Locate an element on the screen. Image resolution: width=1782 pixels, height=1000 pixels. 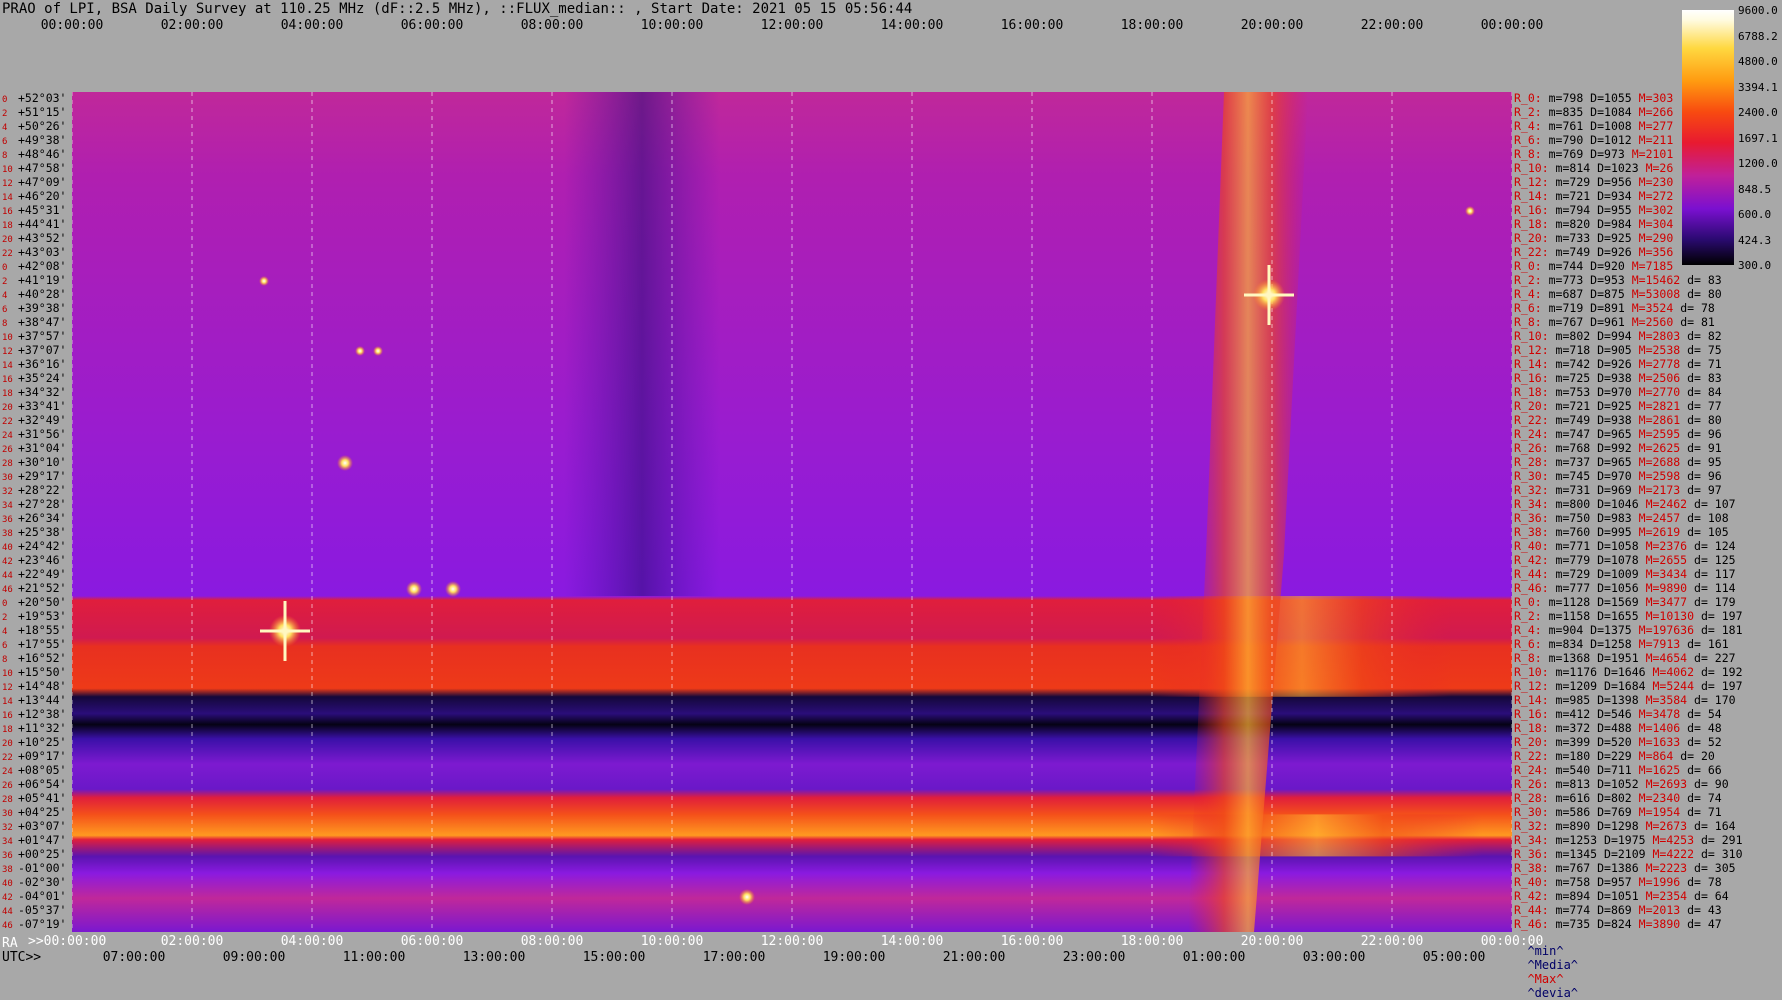
row-name: R_12: is located at coordinates (1531, 686).